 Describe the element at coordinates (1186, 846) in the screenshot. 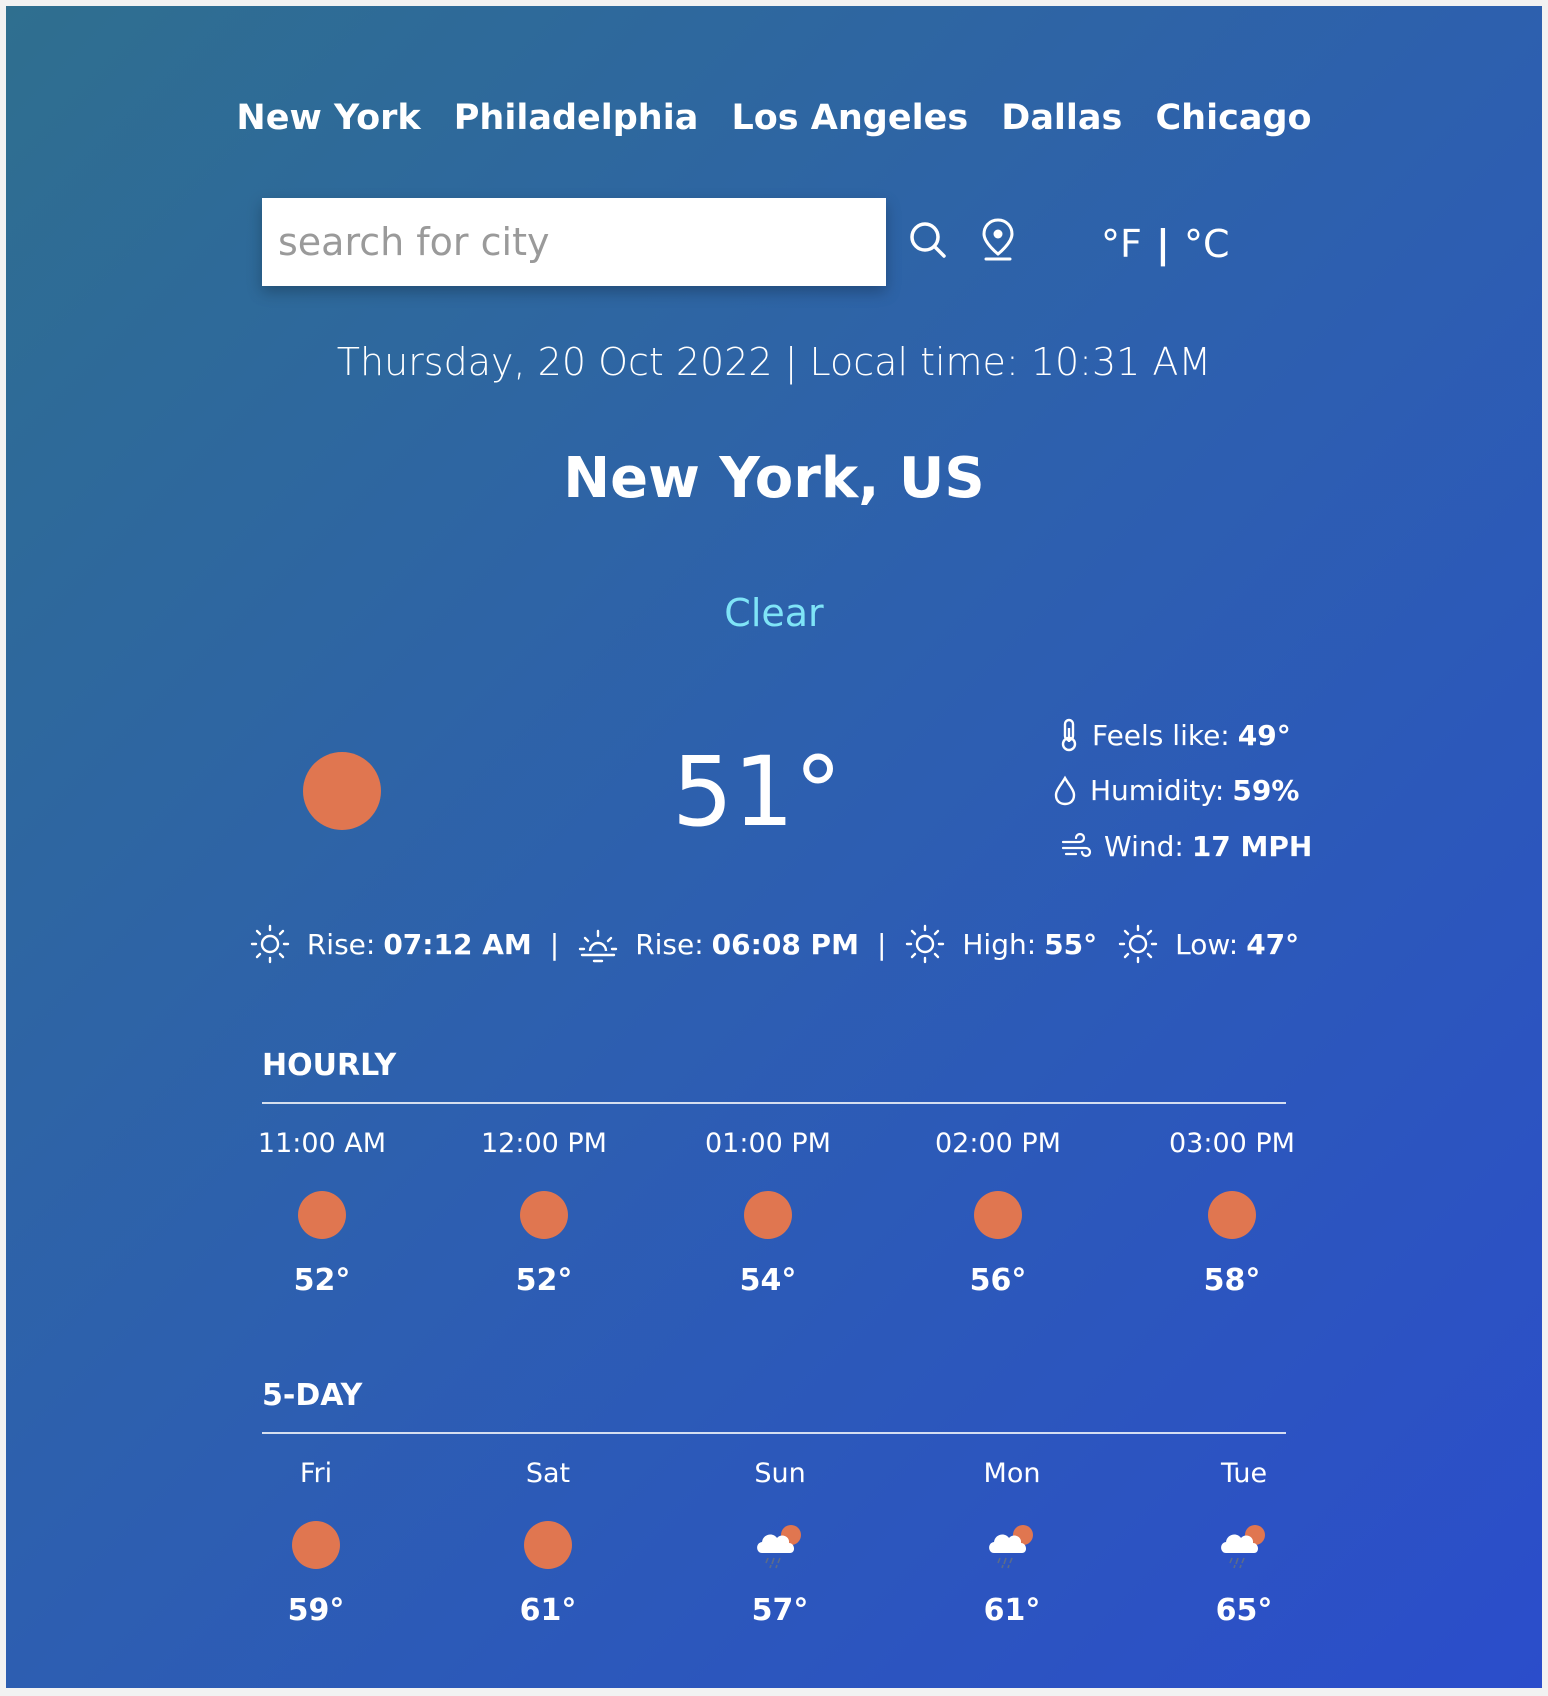

I see `wind-row: Wind: 17 MPH` at that location.